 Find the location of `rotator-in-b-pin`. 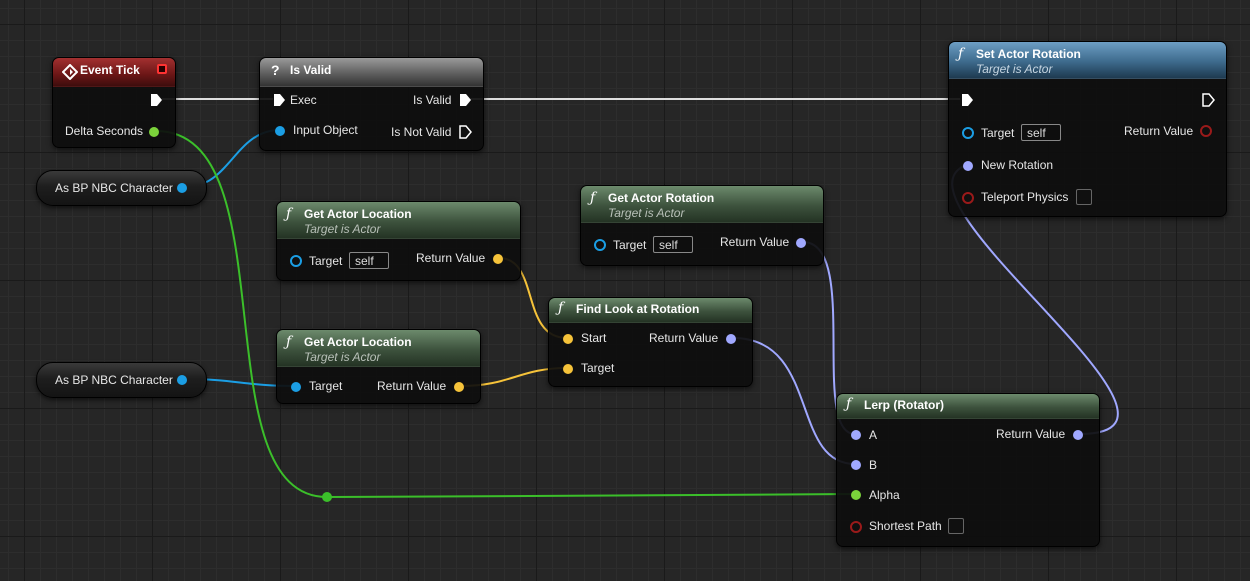

rotator-in-b-pin is located at coordinates (856, 465).